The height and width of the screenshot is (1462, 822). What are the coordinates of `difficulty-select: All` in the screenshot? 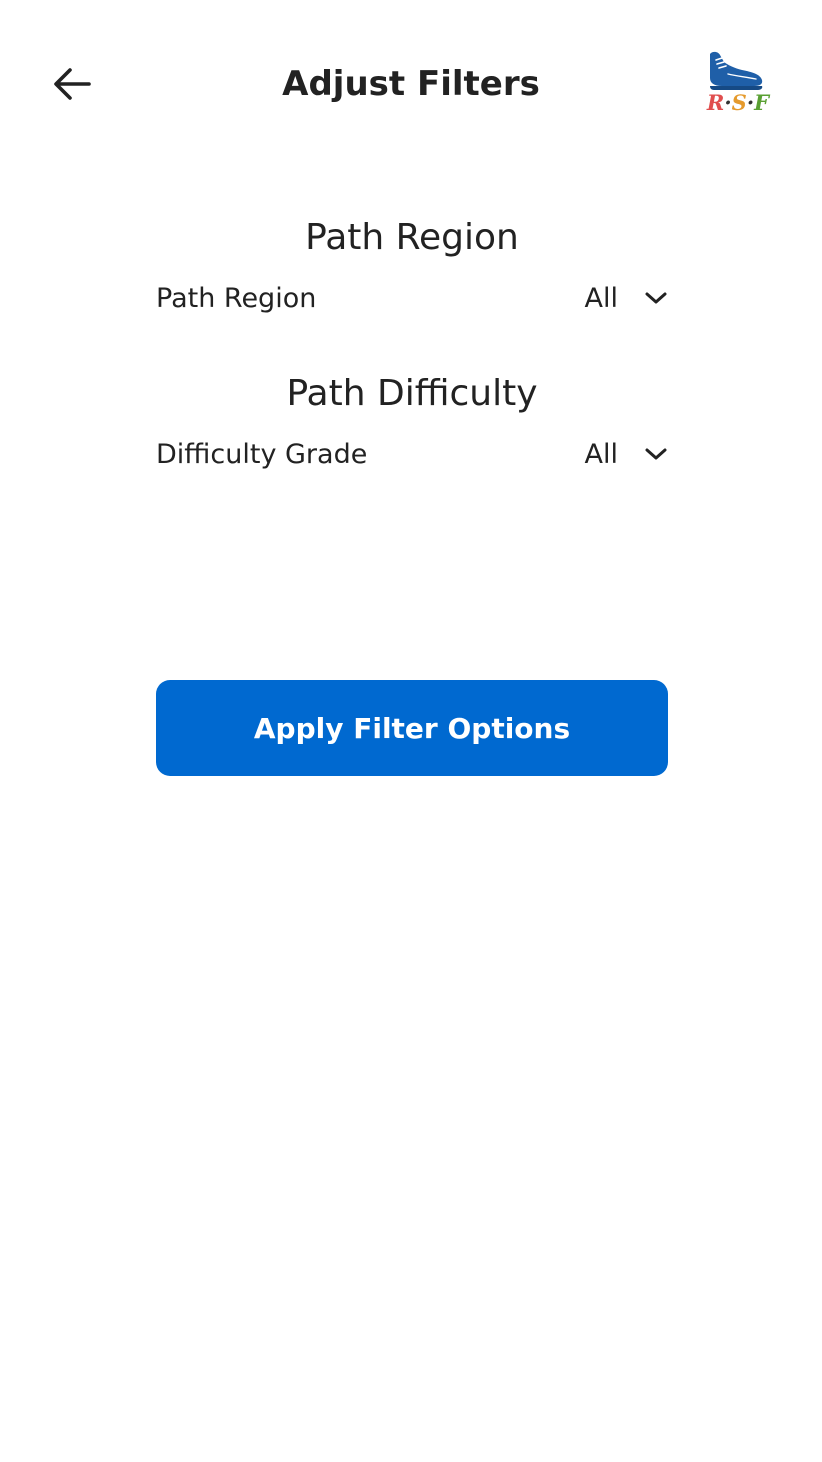 It's located at (626, 454).